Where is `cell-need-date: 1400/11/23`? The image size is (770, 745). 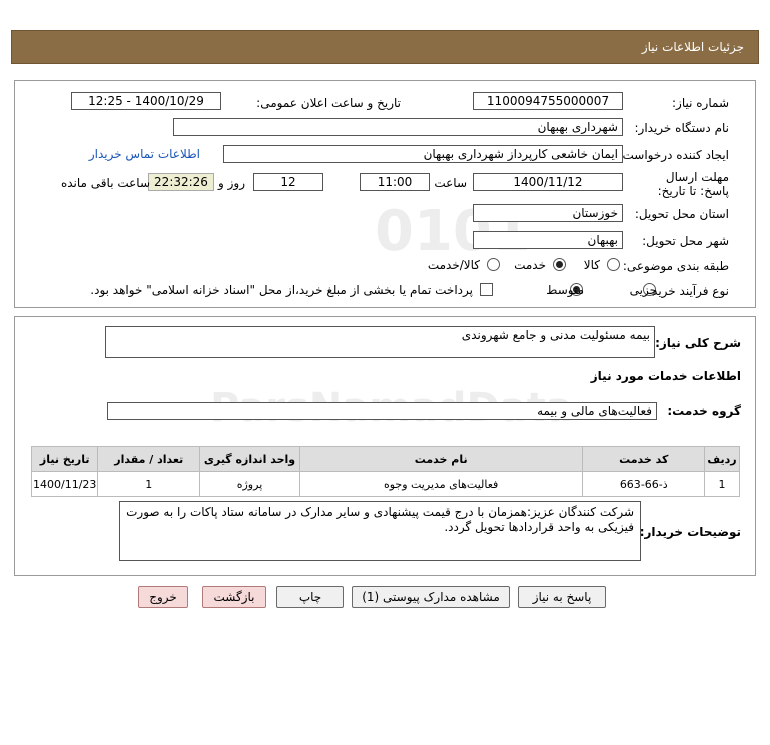
cell-need-date: 1400/11/23 is located at coordinates (64, 484).